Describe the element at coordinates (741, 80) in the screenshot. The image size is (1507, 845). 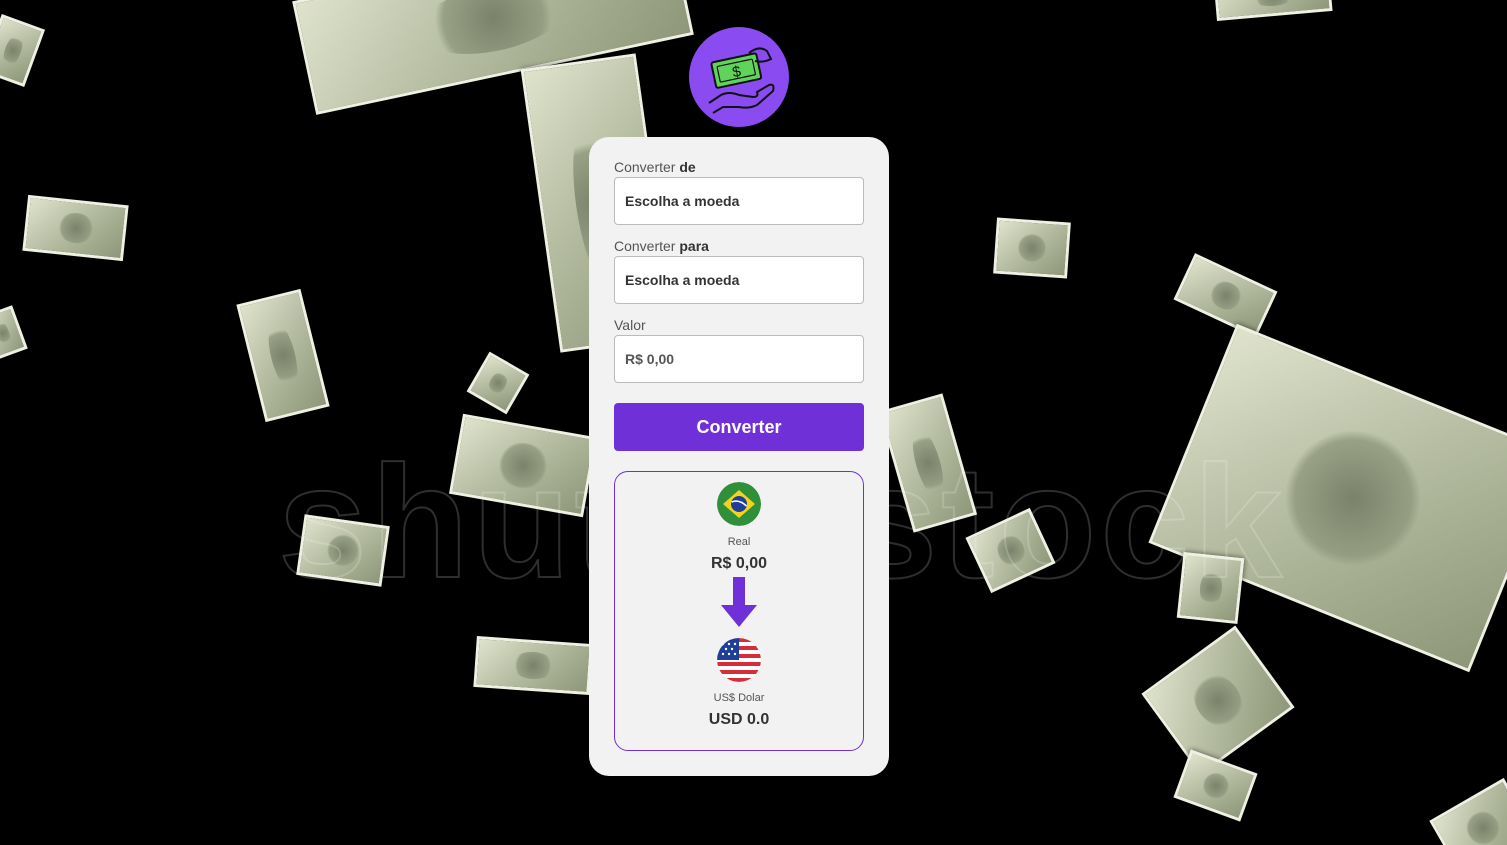
I see `money-hand-icon: $` at that location.